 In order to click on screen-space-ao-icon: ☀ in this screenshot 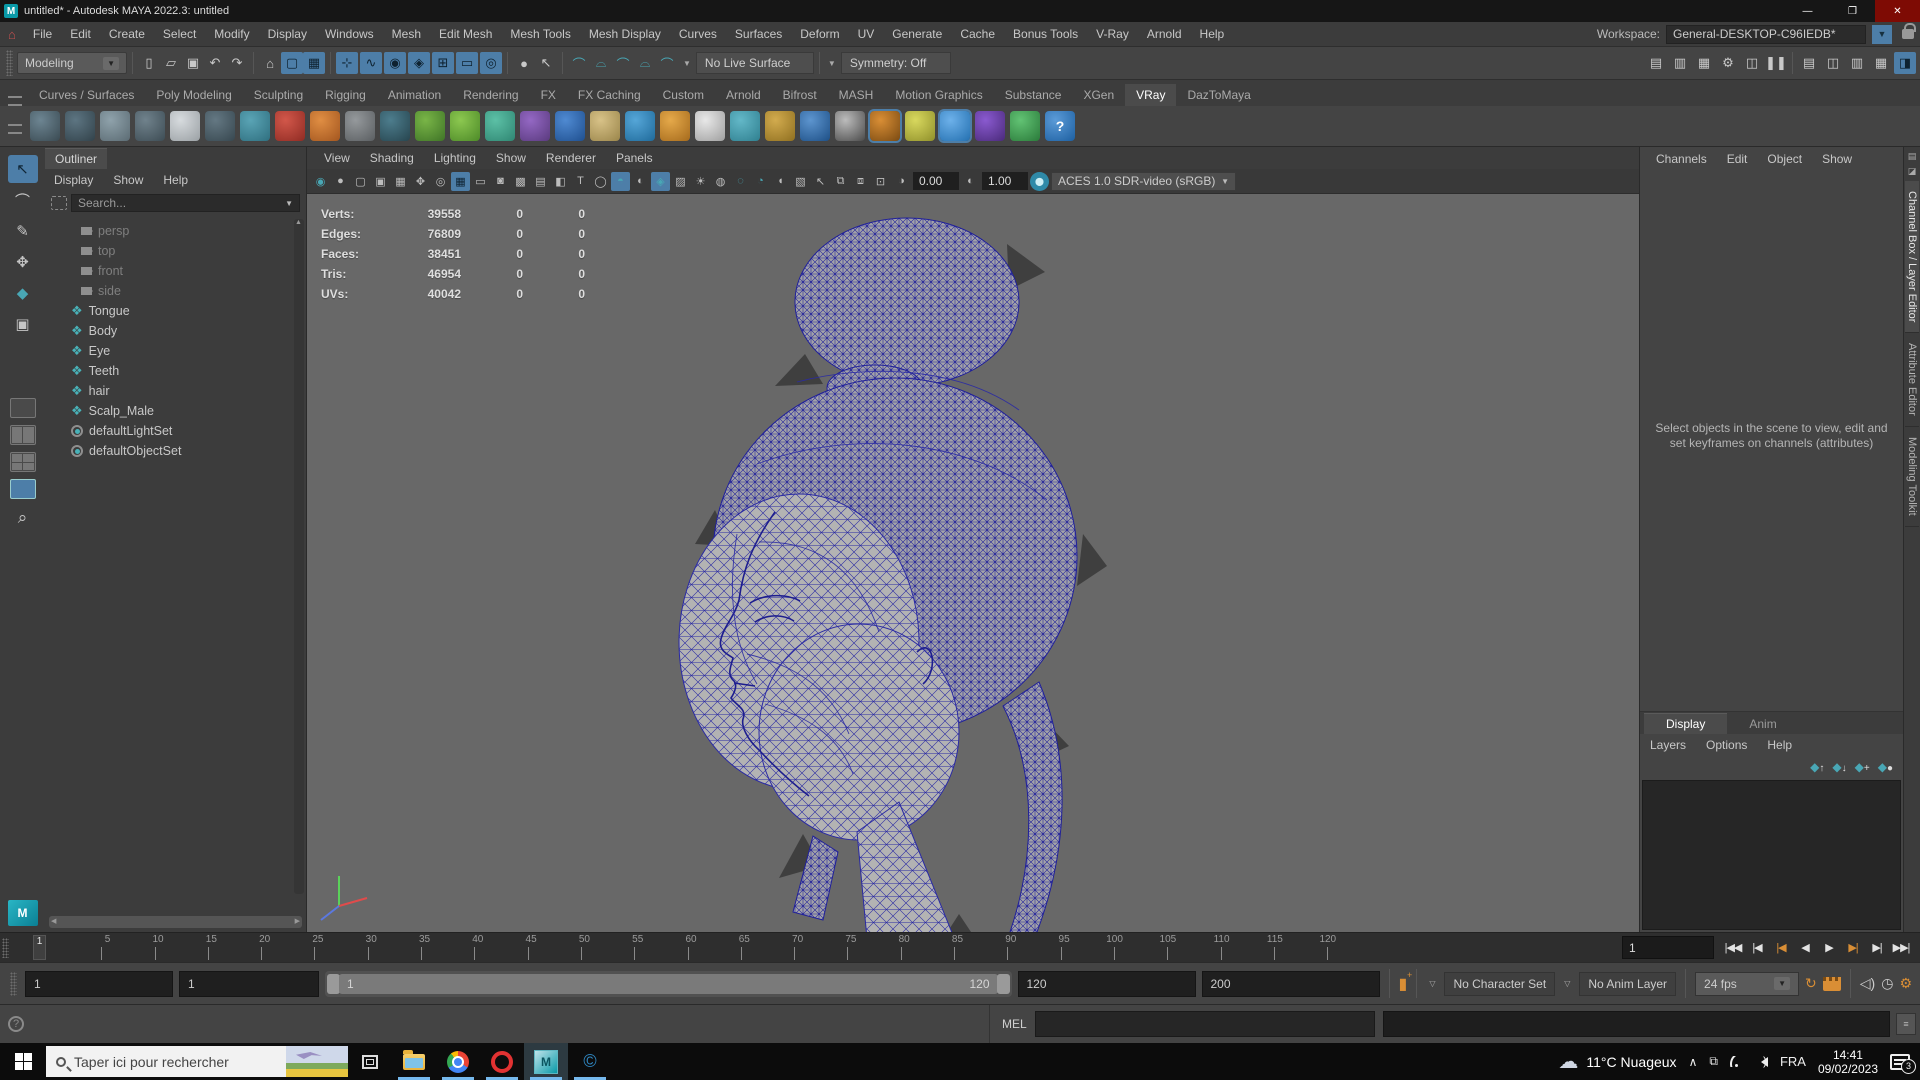, I will do `click(700, 181)`.